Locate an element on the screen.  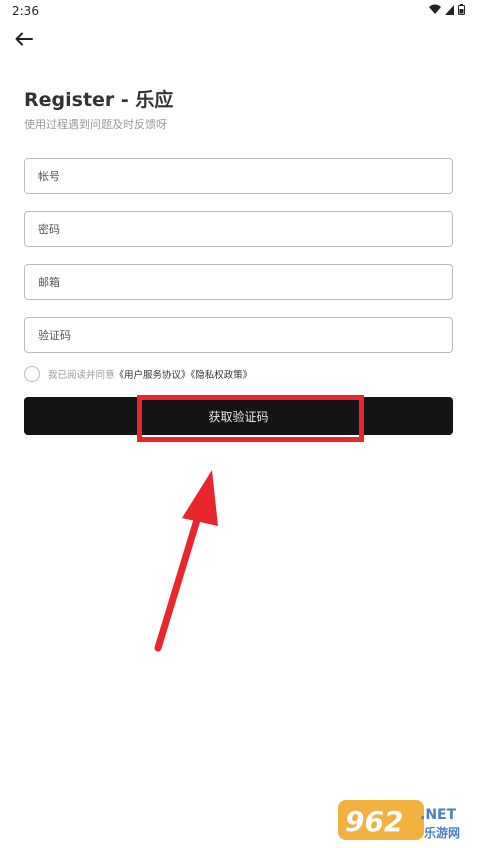
watermark-net: .NET is located at coordinates (438, 815).